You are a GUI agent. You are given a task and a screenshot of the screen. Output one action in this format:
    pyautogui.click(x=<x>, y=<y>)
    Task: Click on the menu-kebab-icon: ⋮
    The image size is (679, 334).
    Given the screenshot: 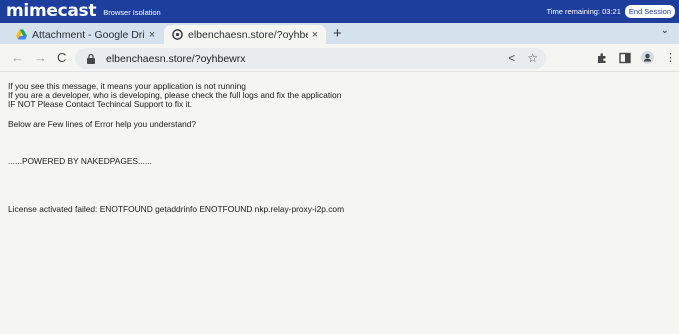 What is the action you would take?
    pyautogui.click(x=670, y=57)
    